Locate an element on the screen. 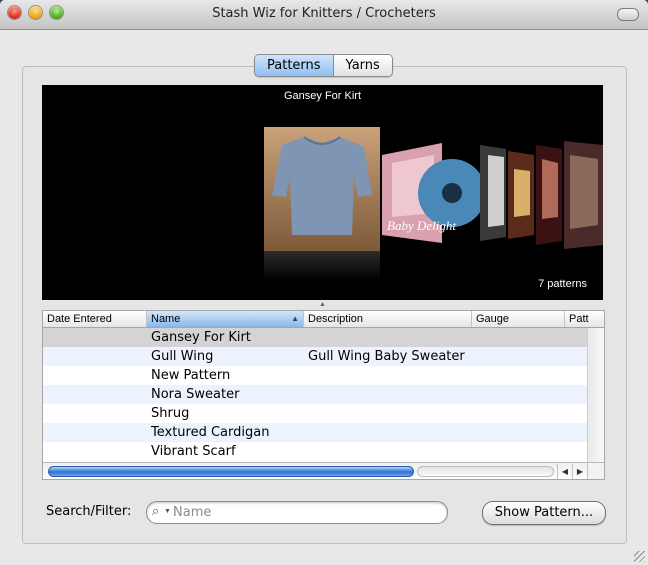 This screenshot has width=648, height=565. splitter-handle: ▲ is located at coordinates (322, 305).